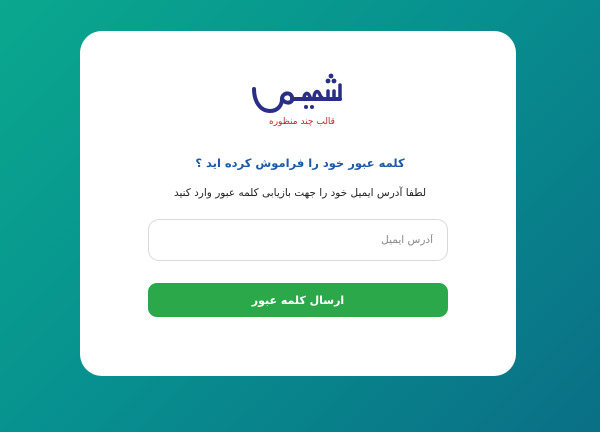 This screenshot has width=600, height=432. I want to click on send-password-button: ارسال کلمه عبور, so click(298, 300).